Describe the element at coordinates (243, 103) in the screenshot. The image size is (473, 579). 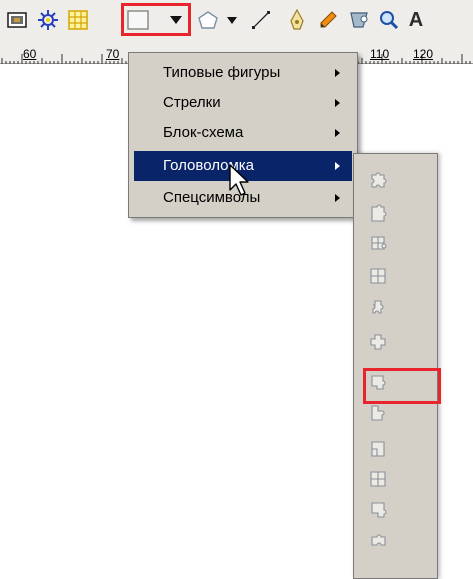
I see `menu-item-arrows: Стрелки` at that location.